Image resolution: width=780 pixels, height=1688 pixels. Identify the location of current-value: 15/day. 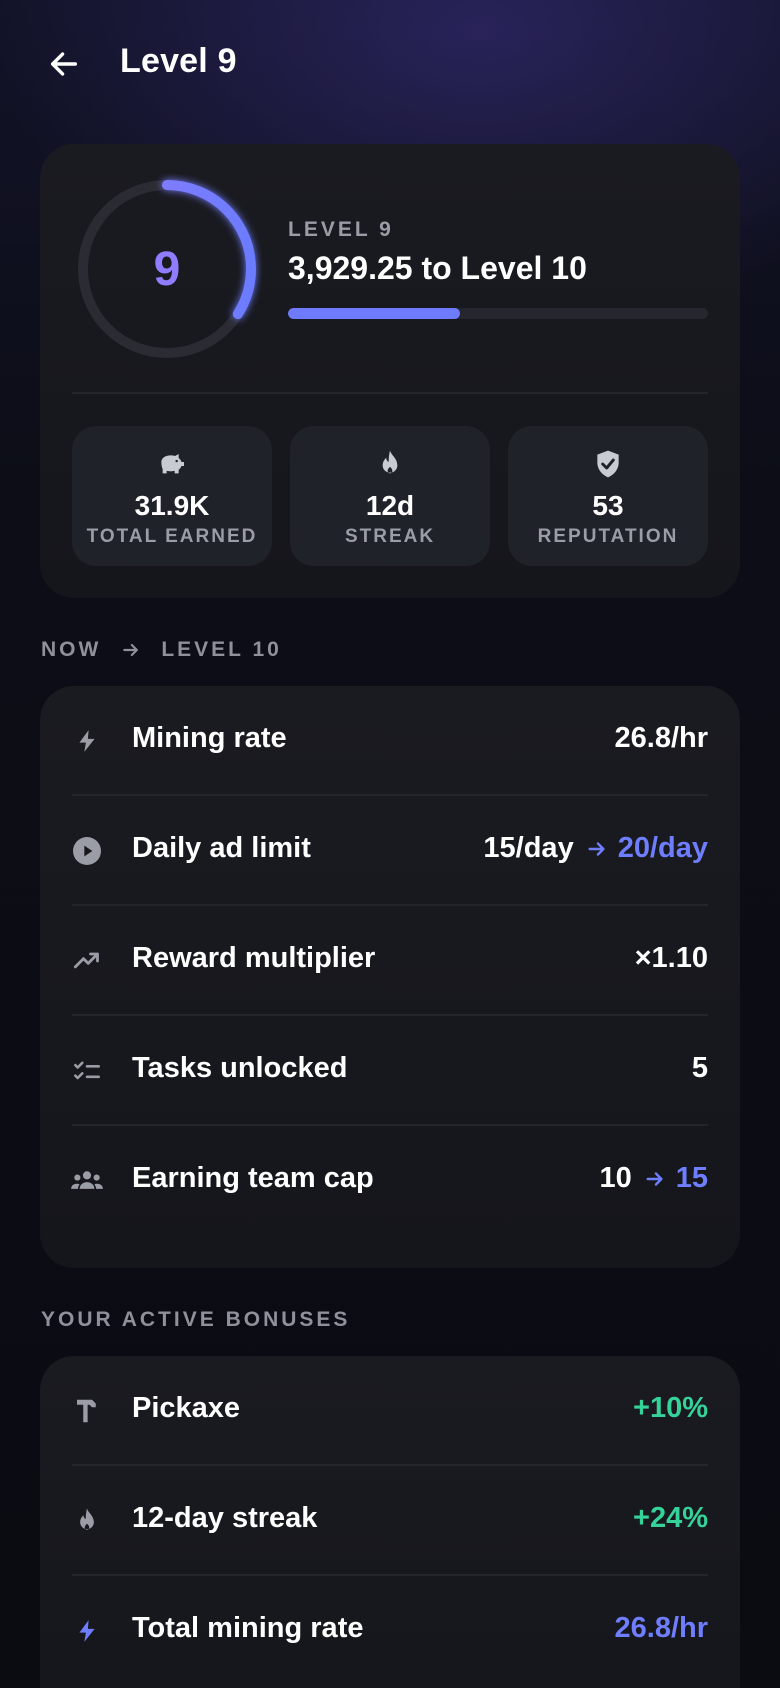
(528, 848).